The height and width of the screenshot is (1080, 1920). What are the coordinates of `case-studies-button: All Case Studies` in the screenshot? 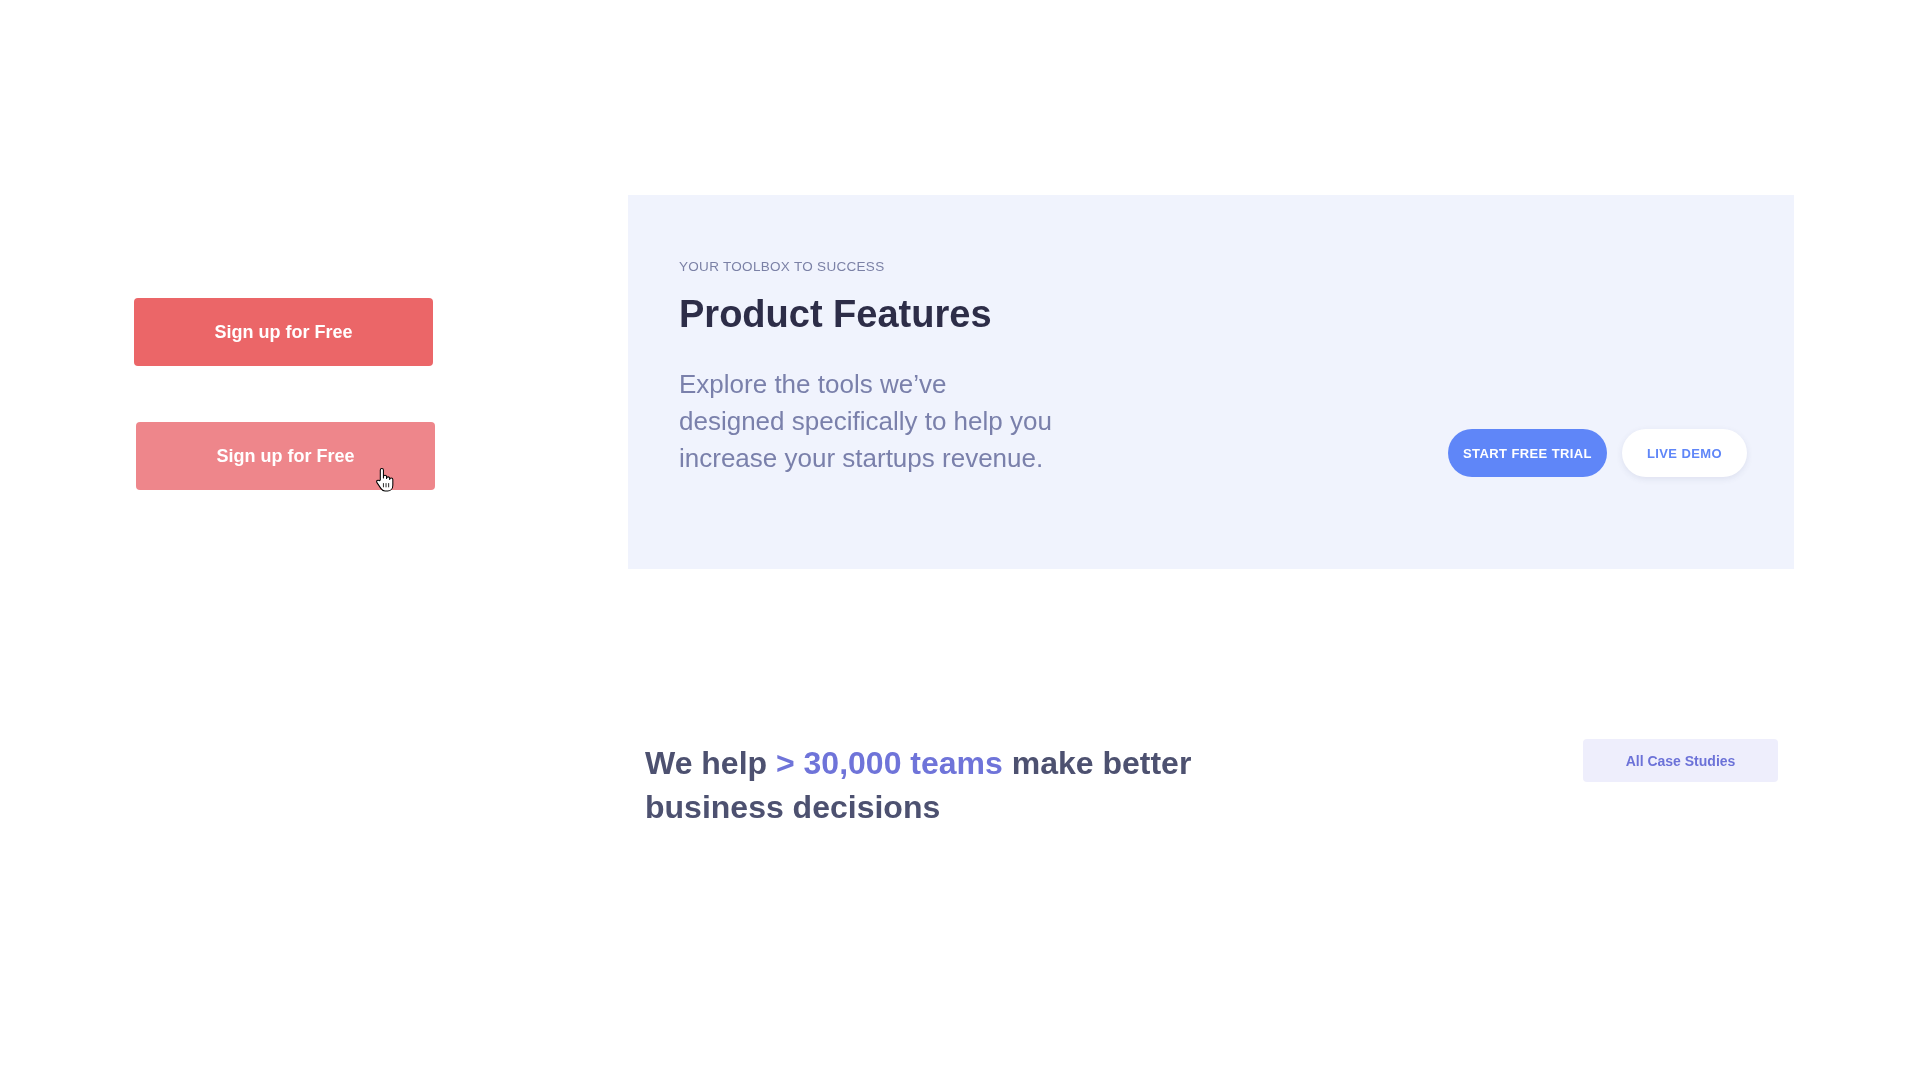 It's located at (1680, 760).